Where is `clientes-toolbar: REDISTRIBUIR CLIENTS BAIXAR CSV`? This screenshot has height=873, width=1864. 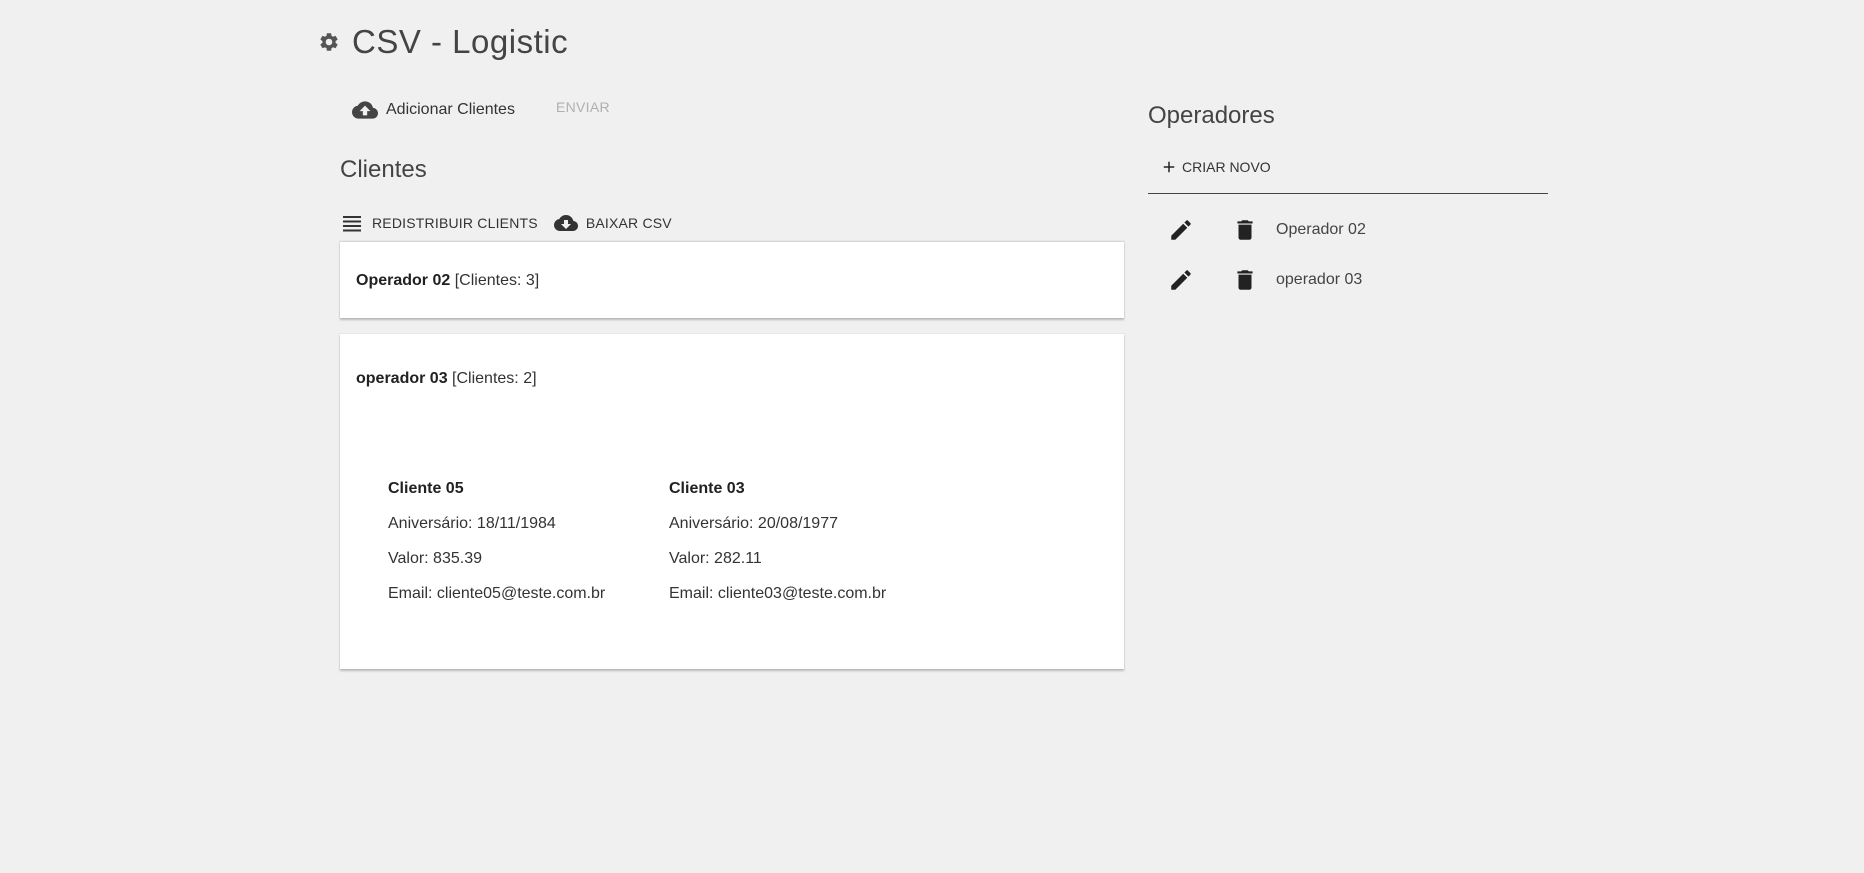 clientes-toolbar: REDISTRIBUIR CLIENTS BAIXAR CSV is located at coordinates (514, 223).